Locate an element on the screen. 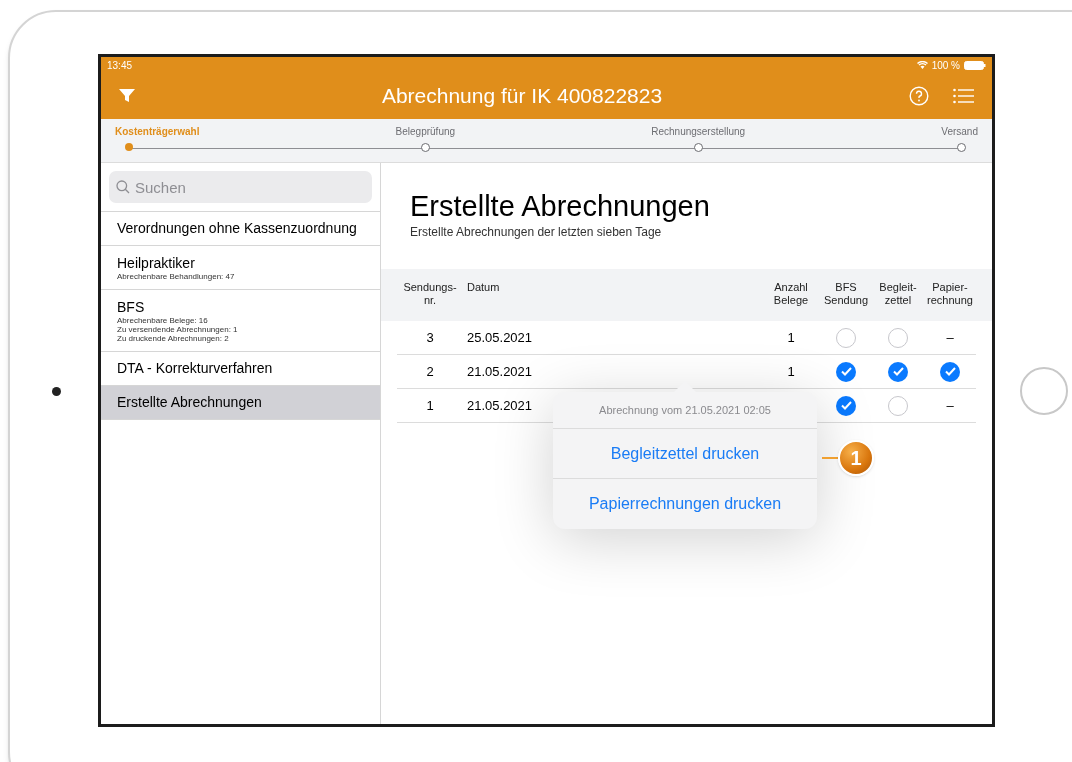  item-detail: Abrechenbare Behandlungen: 47 is located at coordinates (176, 276).